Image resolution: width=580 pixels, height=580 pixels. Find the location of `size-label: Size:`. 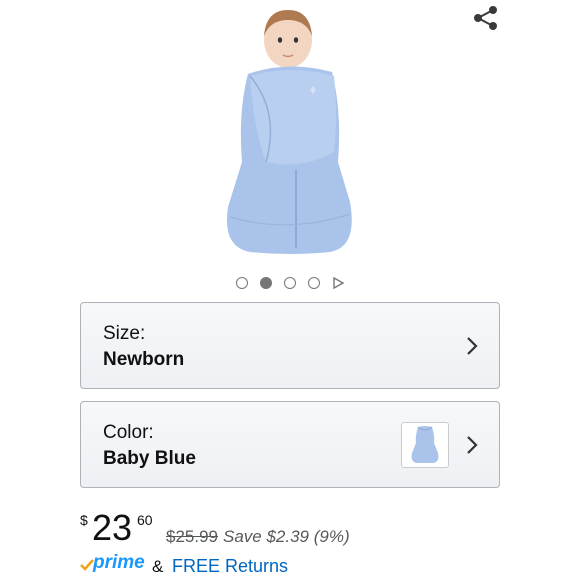

size-label: Size: is located at coordinates (124, 333).